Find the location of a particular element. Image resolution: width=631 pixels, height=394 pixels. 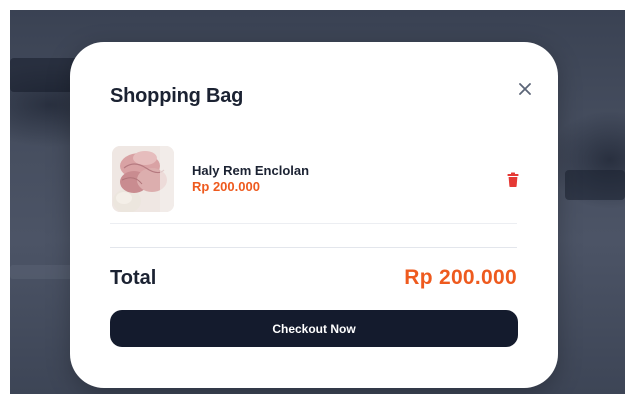

trash-icon is located at coordinates (513, 179).